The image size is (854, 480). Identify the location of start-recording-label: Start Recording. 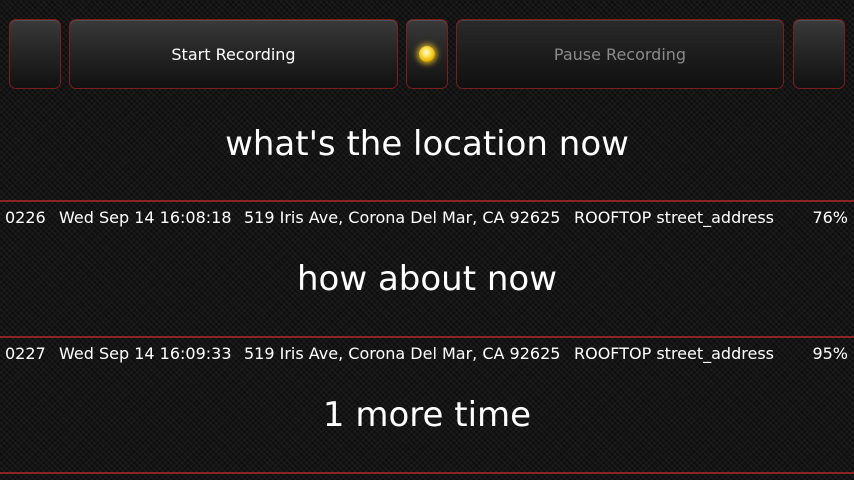
(233, 54).